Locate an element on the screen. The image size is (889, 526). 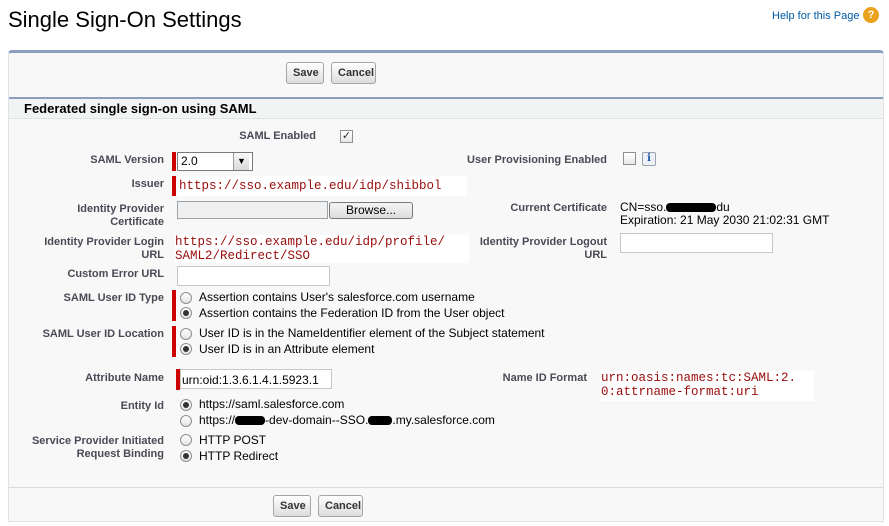
radio-user-id-location-attribute is located at coordinates (186, 349).